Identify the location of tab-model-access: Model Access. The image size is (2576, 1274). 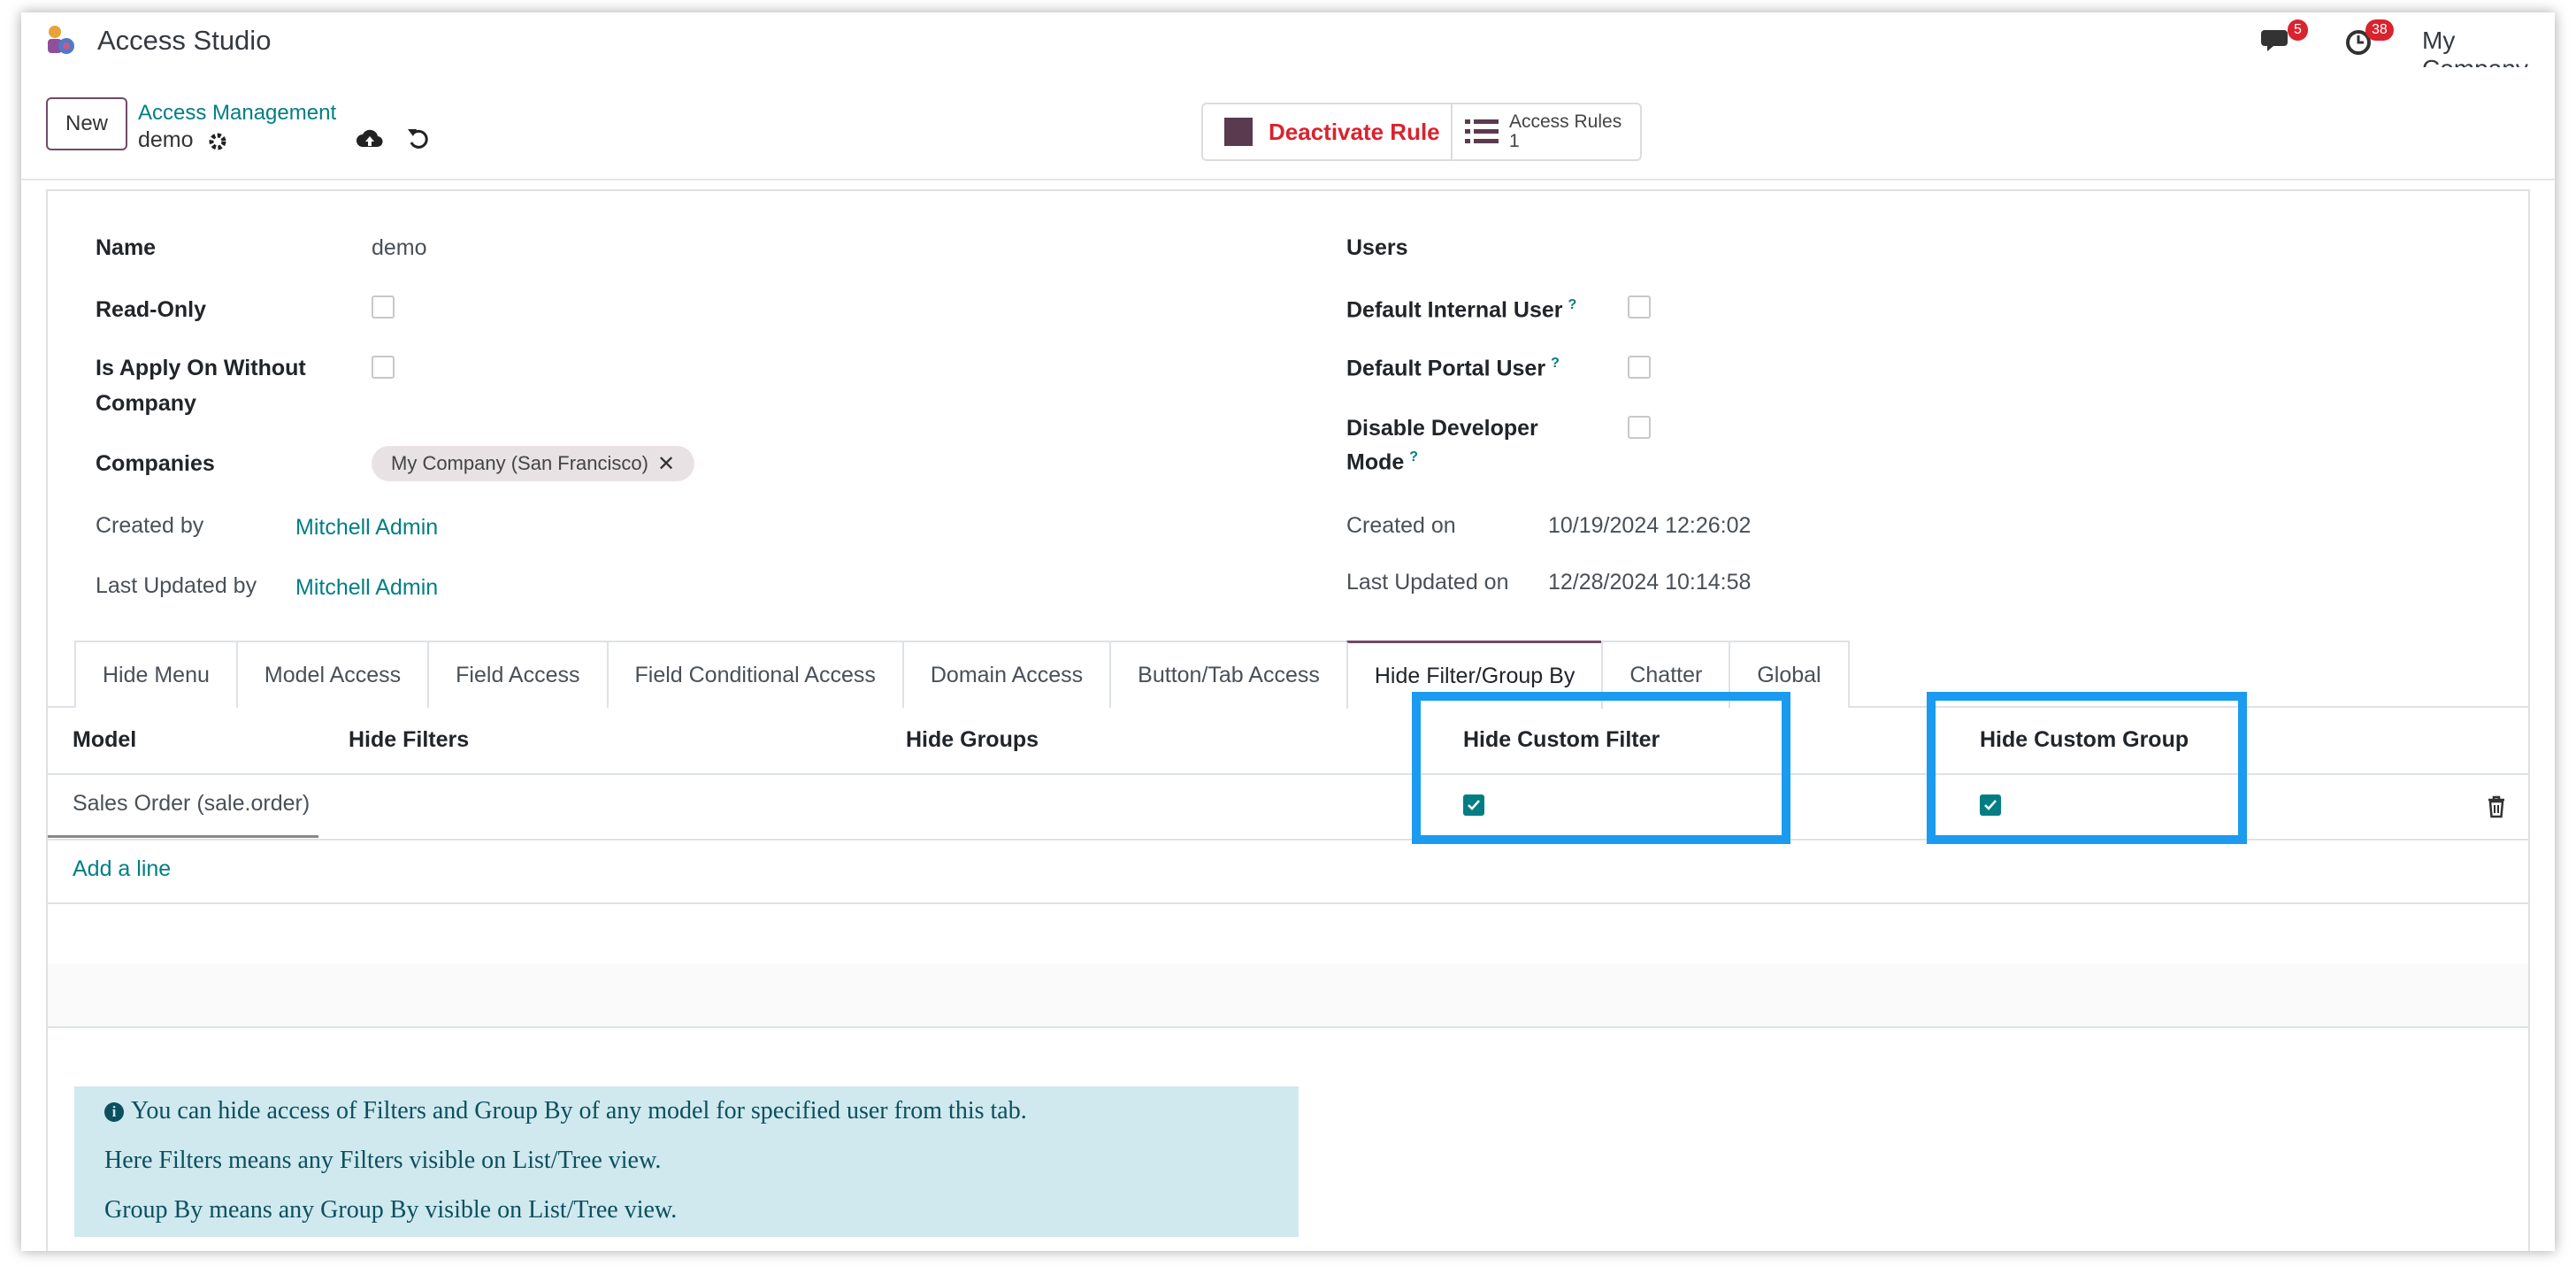
(332, 674).